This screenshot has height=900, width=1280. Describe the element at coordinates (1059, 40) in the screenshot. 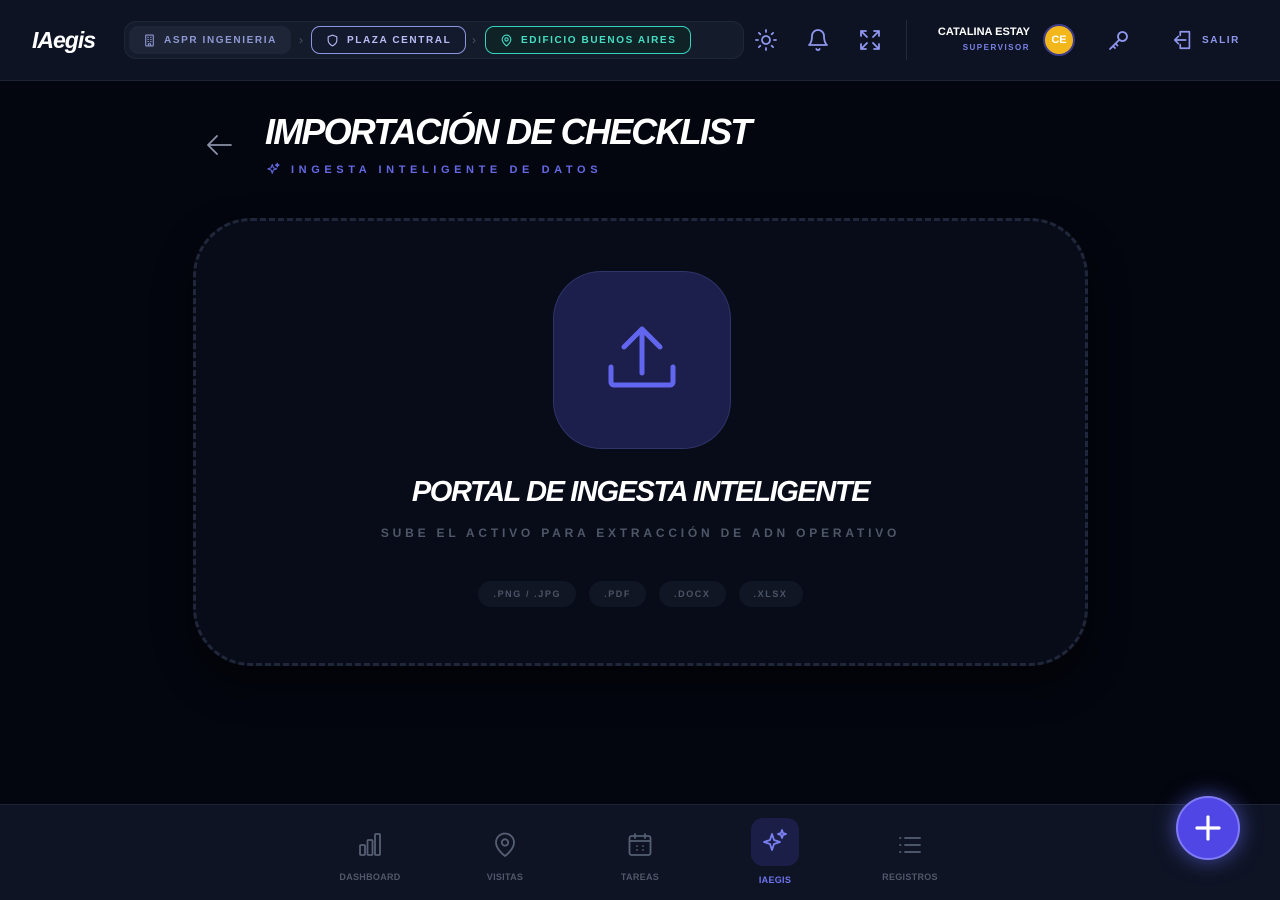

I see `avatar: CE` at that location.